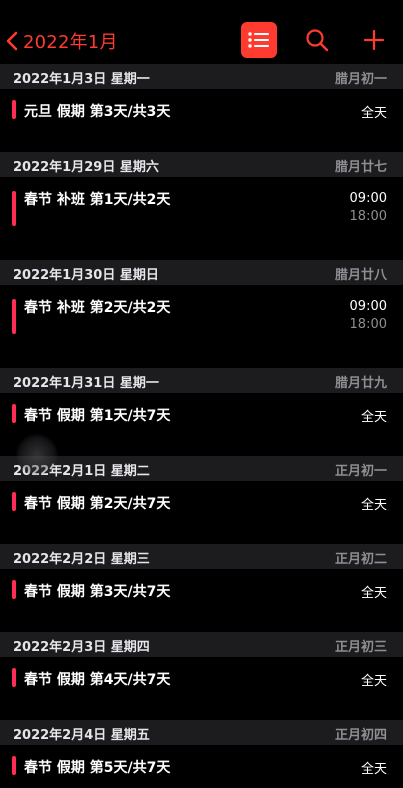 The height and width of the screenshot is (788, 403). What do you see at coordinates (201, 590) in the screenshot?
I see `event-row: 春节 假期 第3天/共7天 全天` at bounding box center [201, 590].